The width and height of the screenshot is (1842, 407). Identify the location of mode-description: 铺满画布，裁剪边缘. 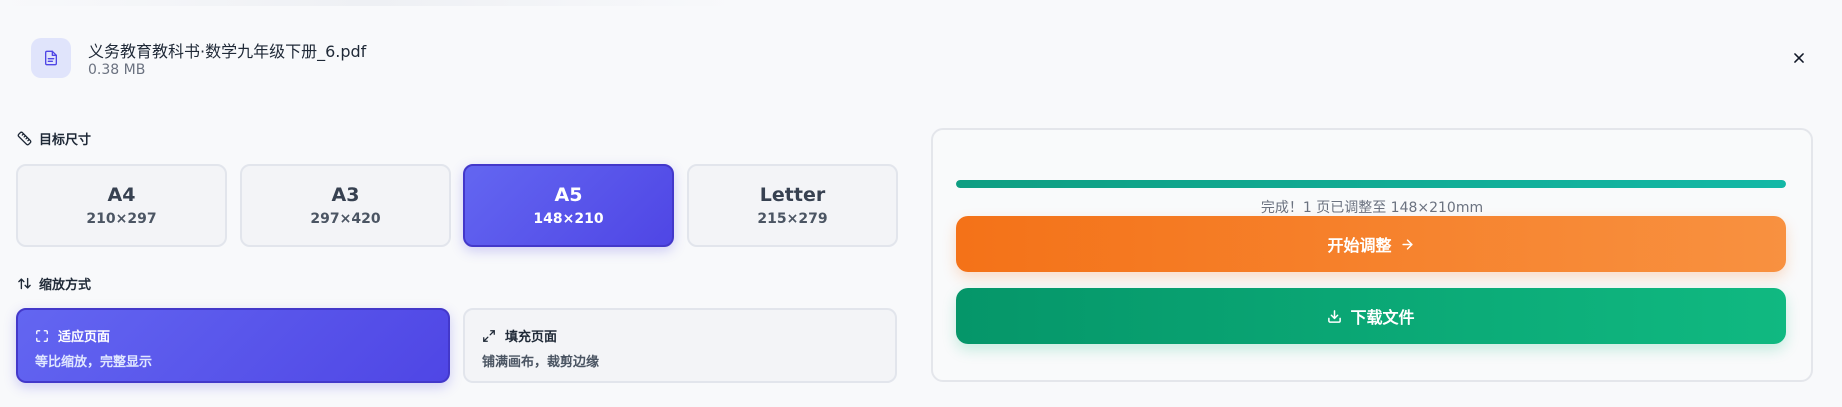
(541, 362).